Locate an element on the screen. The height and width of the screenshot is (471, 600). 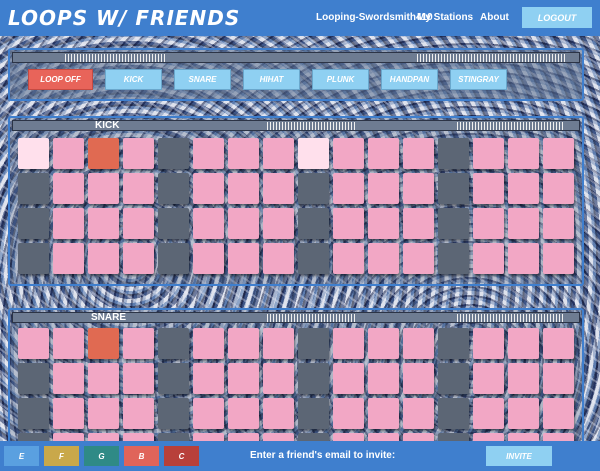
logout-button: LOGOUT is located at coordinates (557, 17).